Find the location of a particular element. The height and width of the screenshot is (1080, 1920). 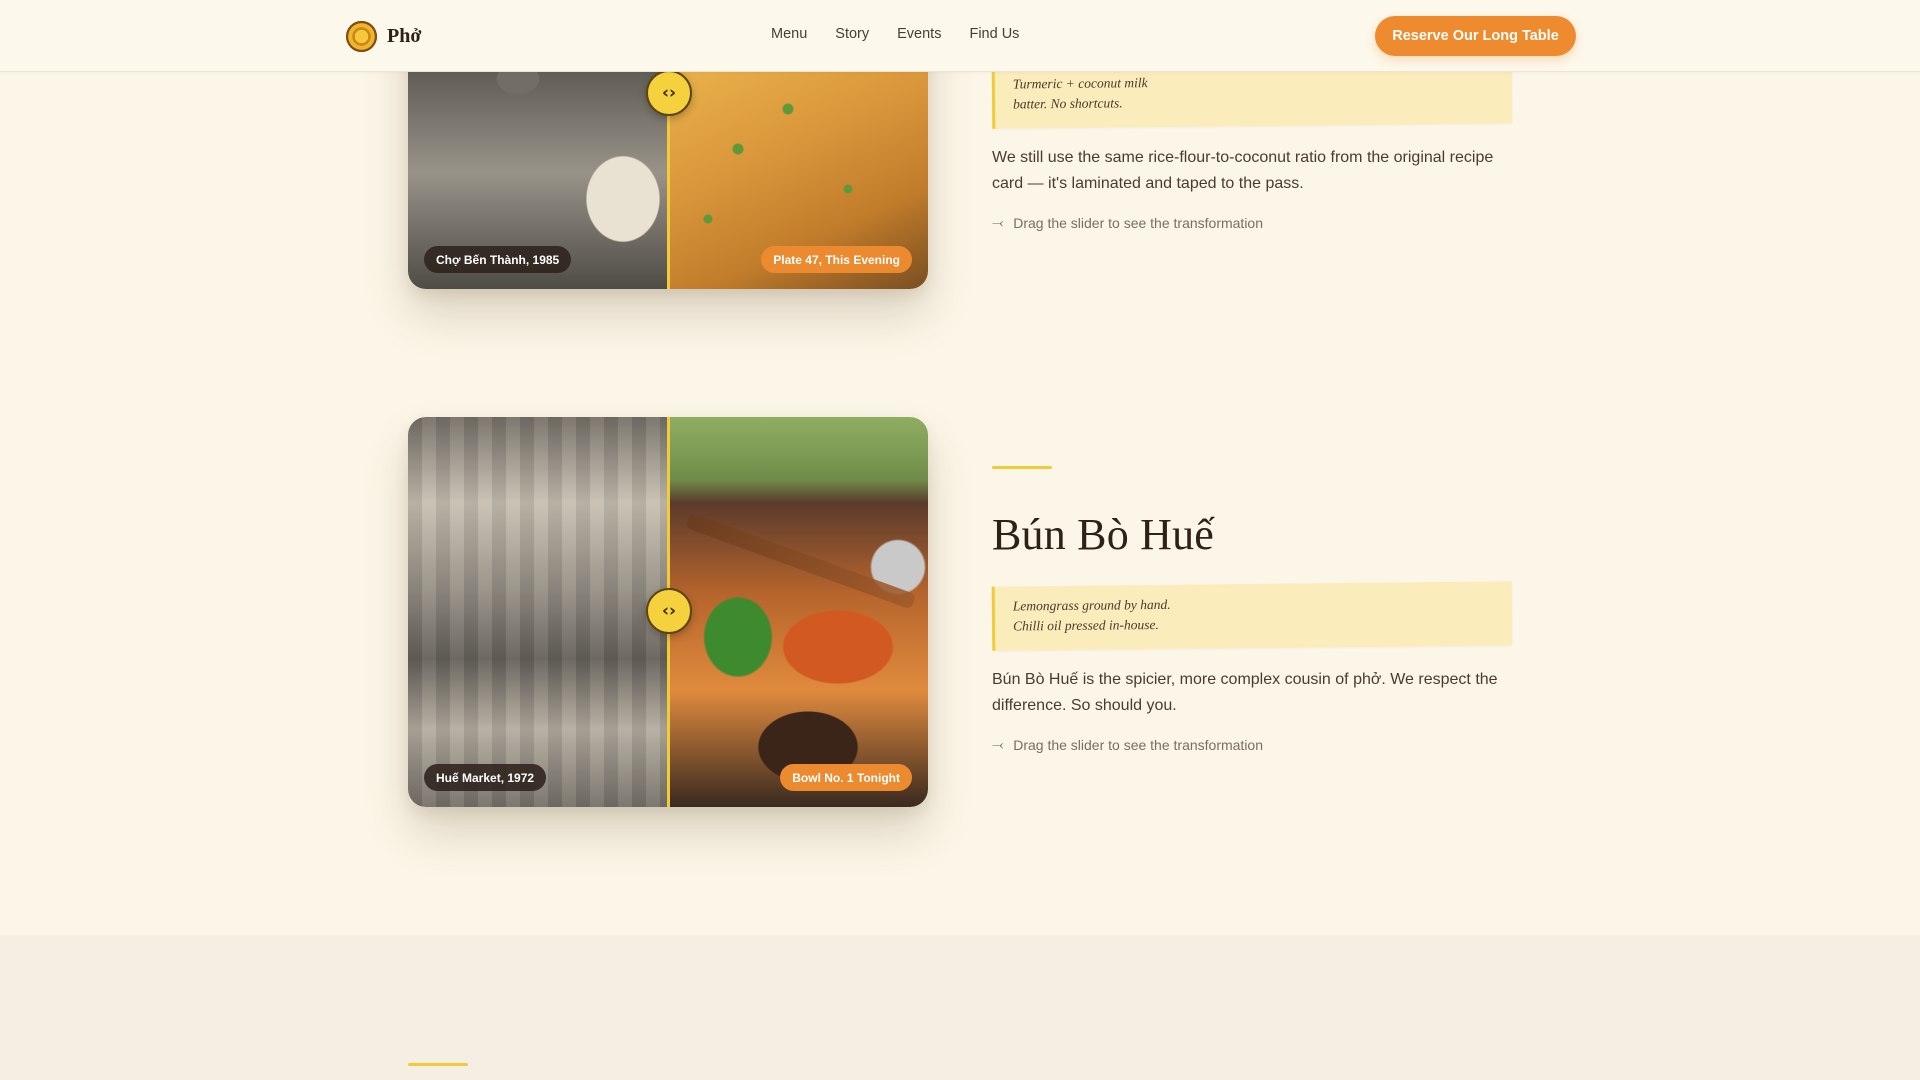

chopsticks-illustration is located at coordinates (801, 561).